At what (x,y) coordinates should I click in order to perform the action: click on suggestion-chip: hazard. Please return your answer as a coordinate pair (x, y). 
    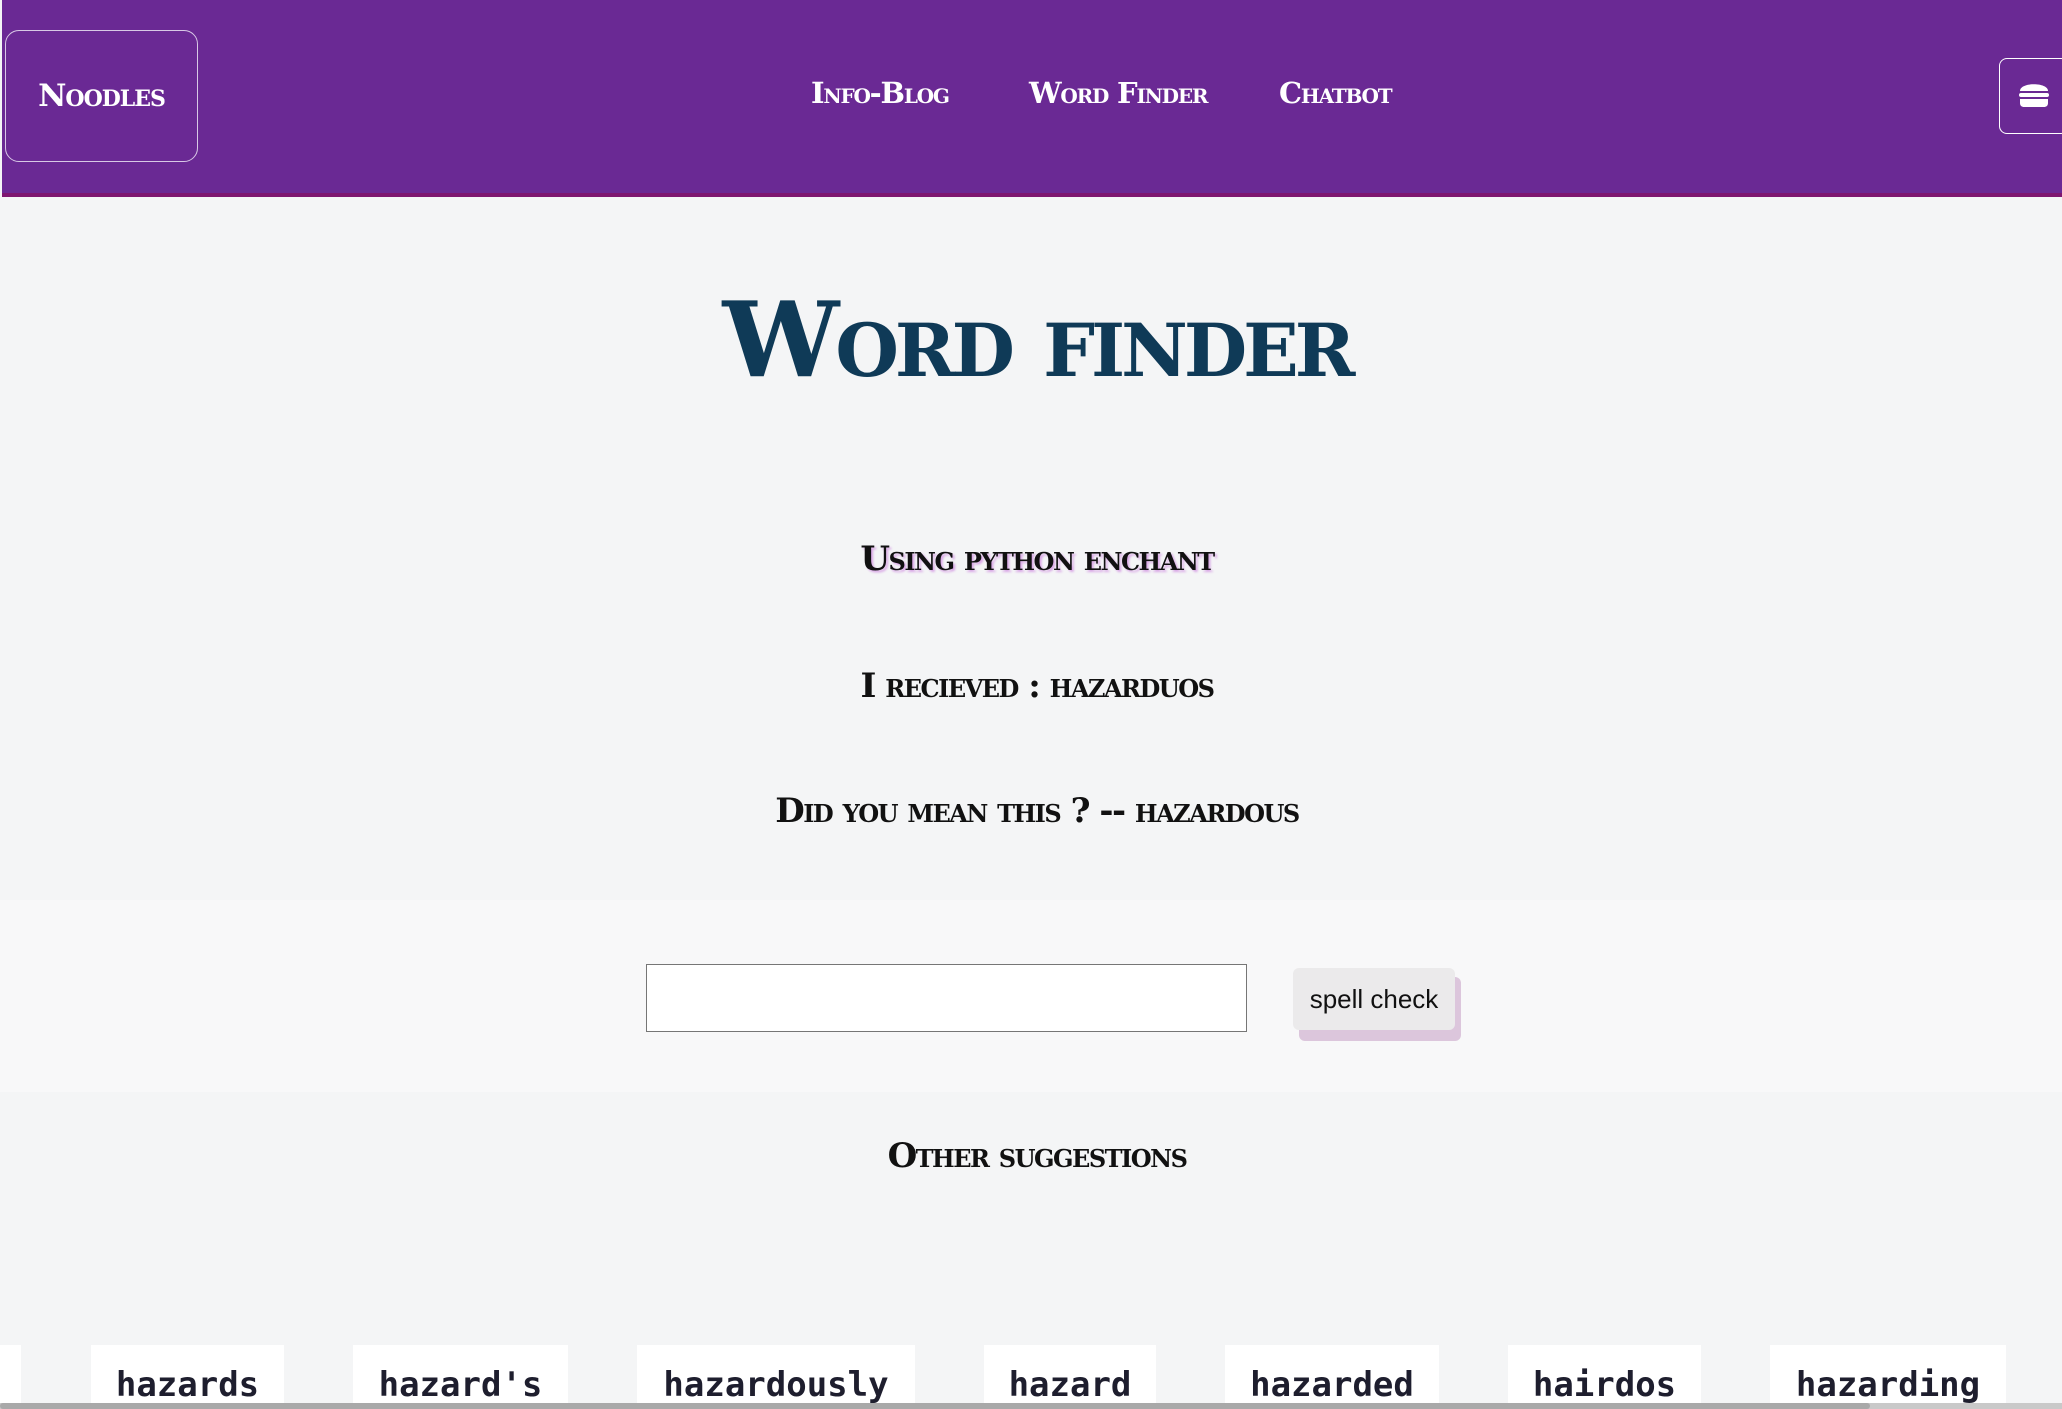
    Looking at the image, I should click on (1070, 1377).